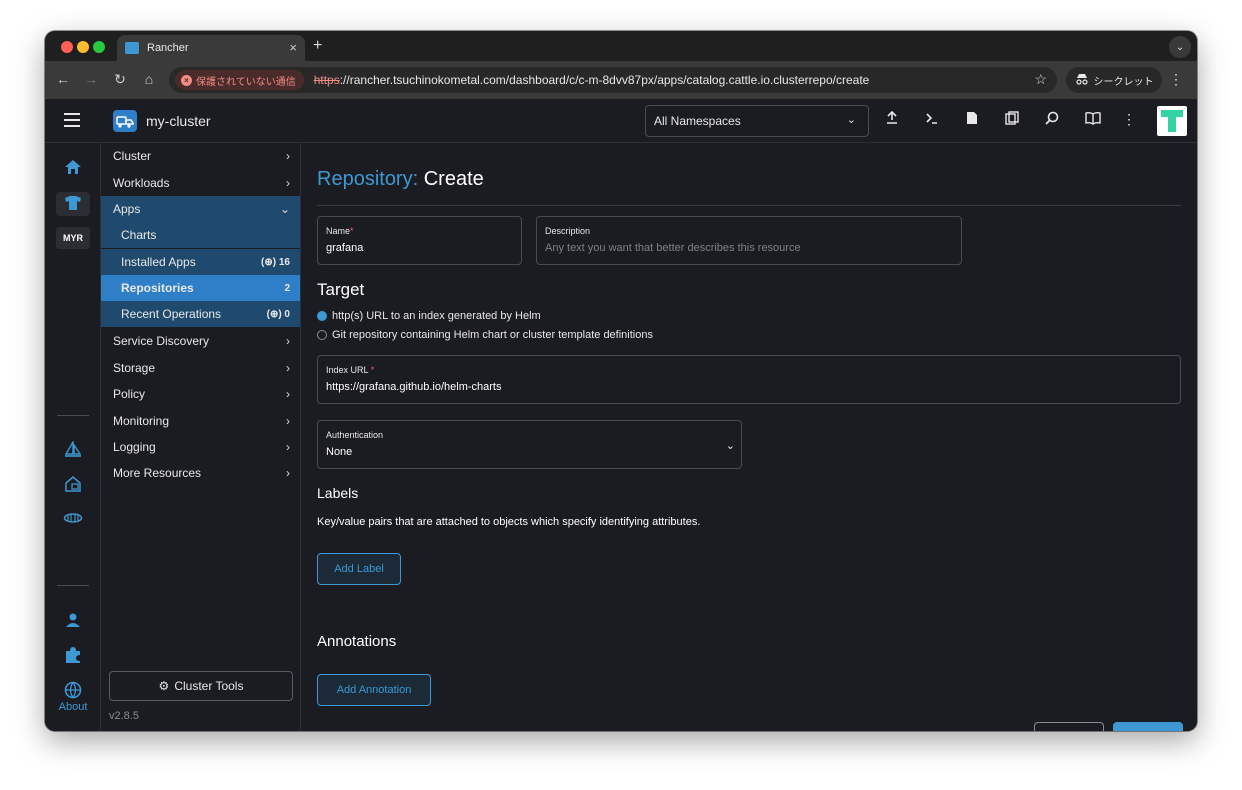 The width and height of the screenshot is (1242, 790). What do you see at coordinates (73, 657) in the screenshot?
I see `extensions-puzzle-icon` at bounding box center [73, 657].